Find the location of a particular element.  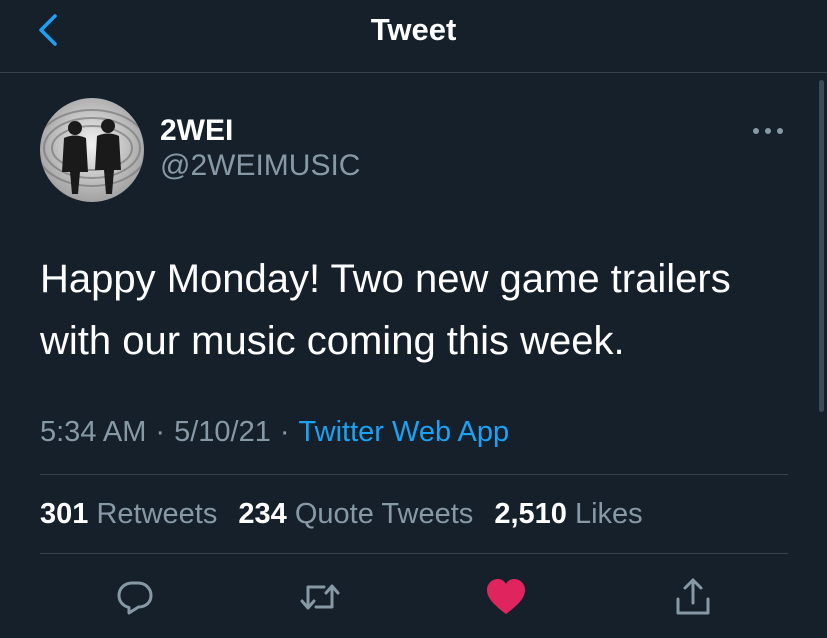

retweet-icon is located at coordinates (320, 597).